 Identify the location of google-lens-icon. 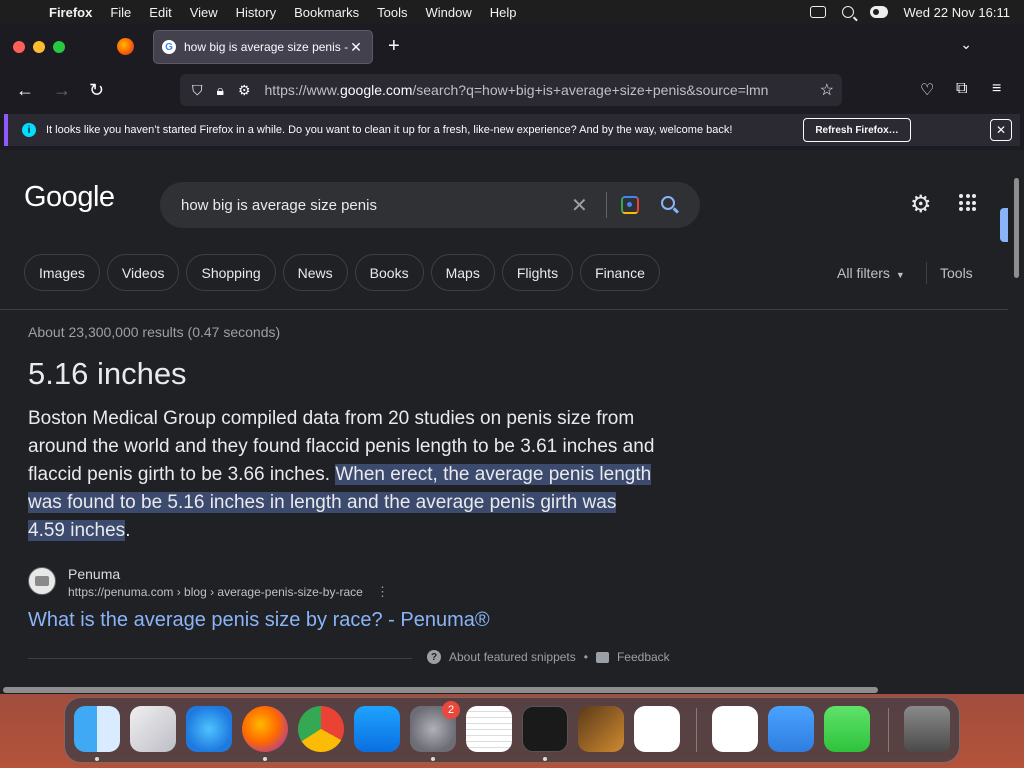
(630, 205).